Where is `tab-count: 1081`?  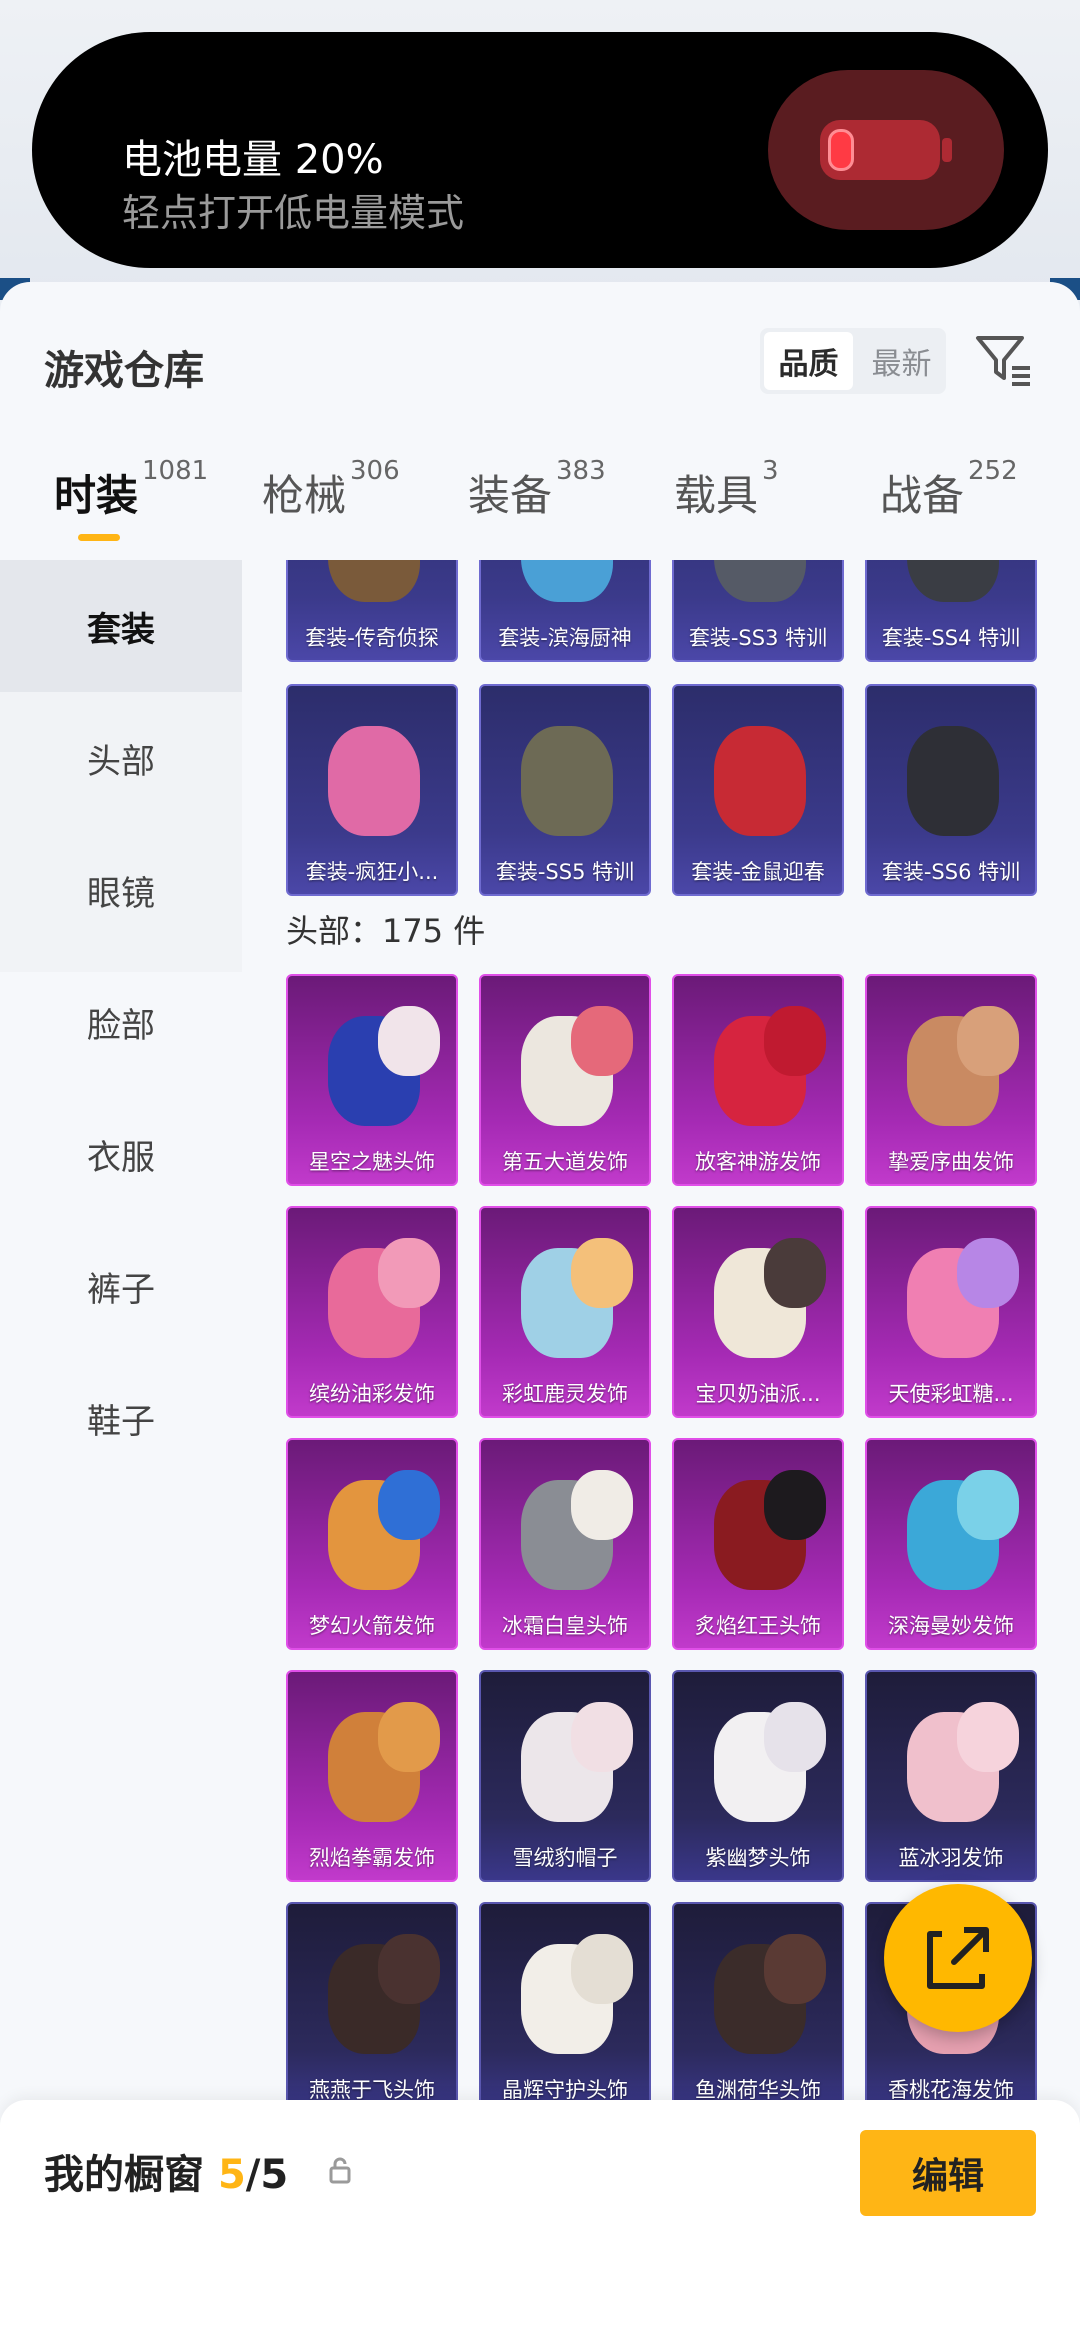 tab-count: 1081 is located at coordinates (175, 471).